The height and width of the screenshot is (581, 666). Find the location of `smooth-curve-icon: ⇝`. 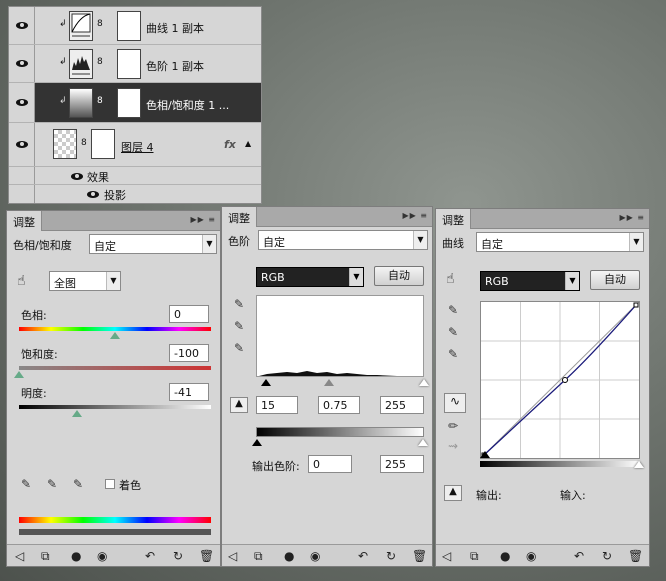

smooth-curve-icon: ⇝ is located at coordinates (453, 447).